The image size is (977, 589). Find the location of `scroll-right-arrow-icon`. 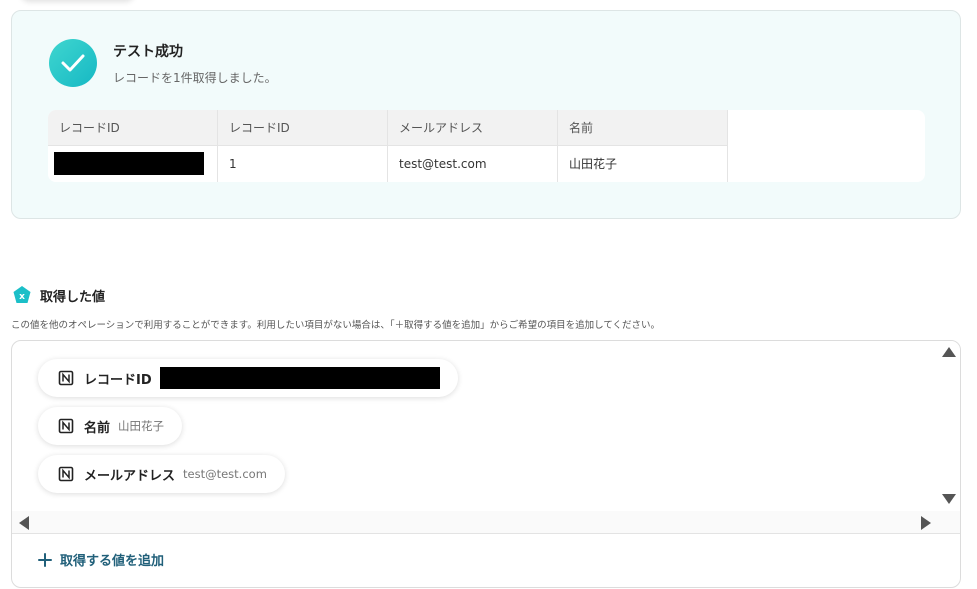

scroll-right-arrow-icon is located at coordinates (926, 523).